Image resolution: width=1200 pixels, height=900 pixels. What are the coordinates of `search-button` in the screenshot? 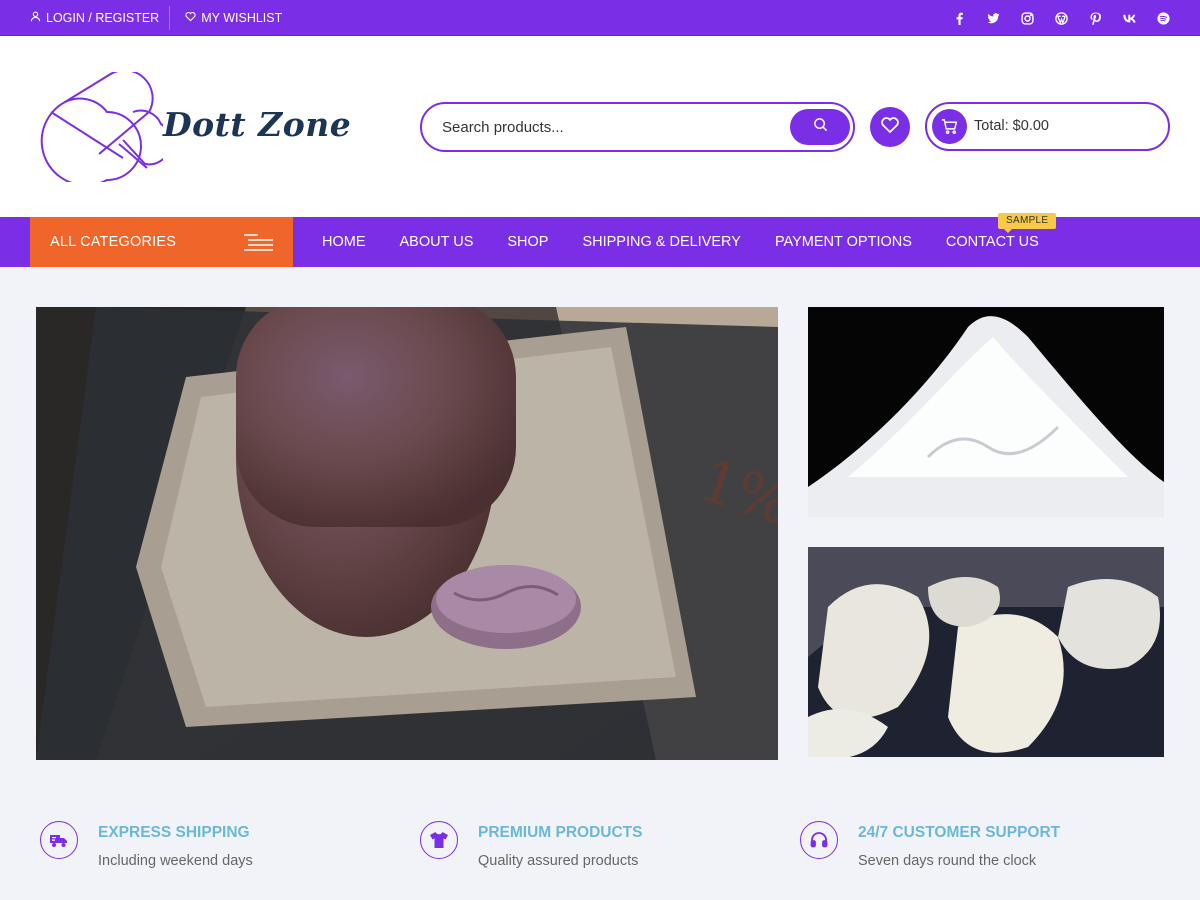 It's located at (820, 127).